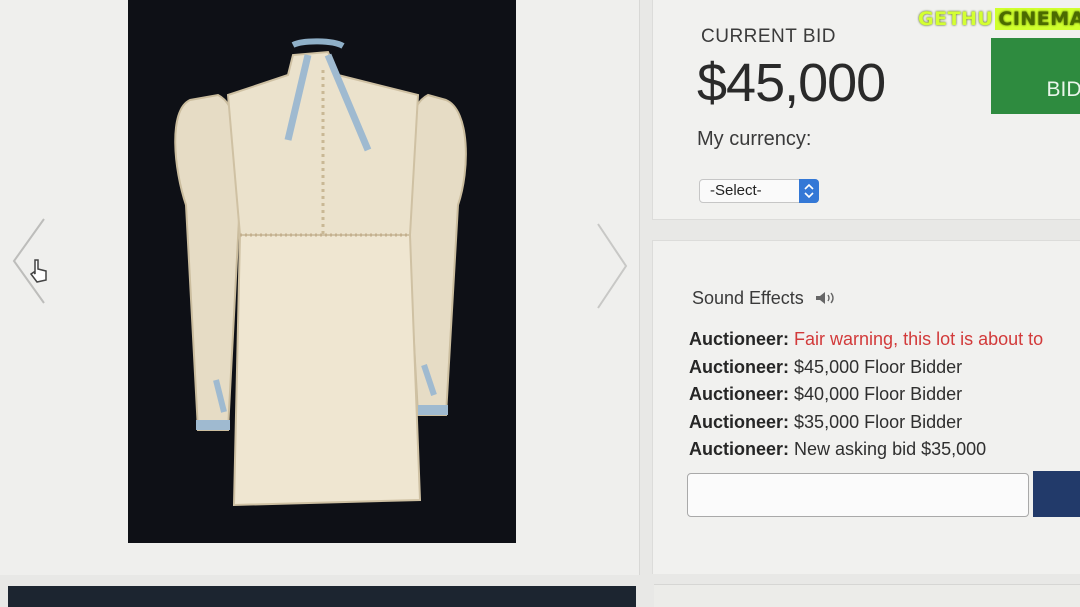 The width and height of the screenshot is (1080, 607). Describe the element at coordinates (736, 190) in the screenshot. I see `currency-select-value: -Select-` at that location.